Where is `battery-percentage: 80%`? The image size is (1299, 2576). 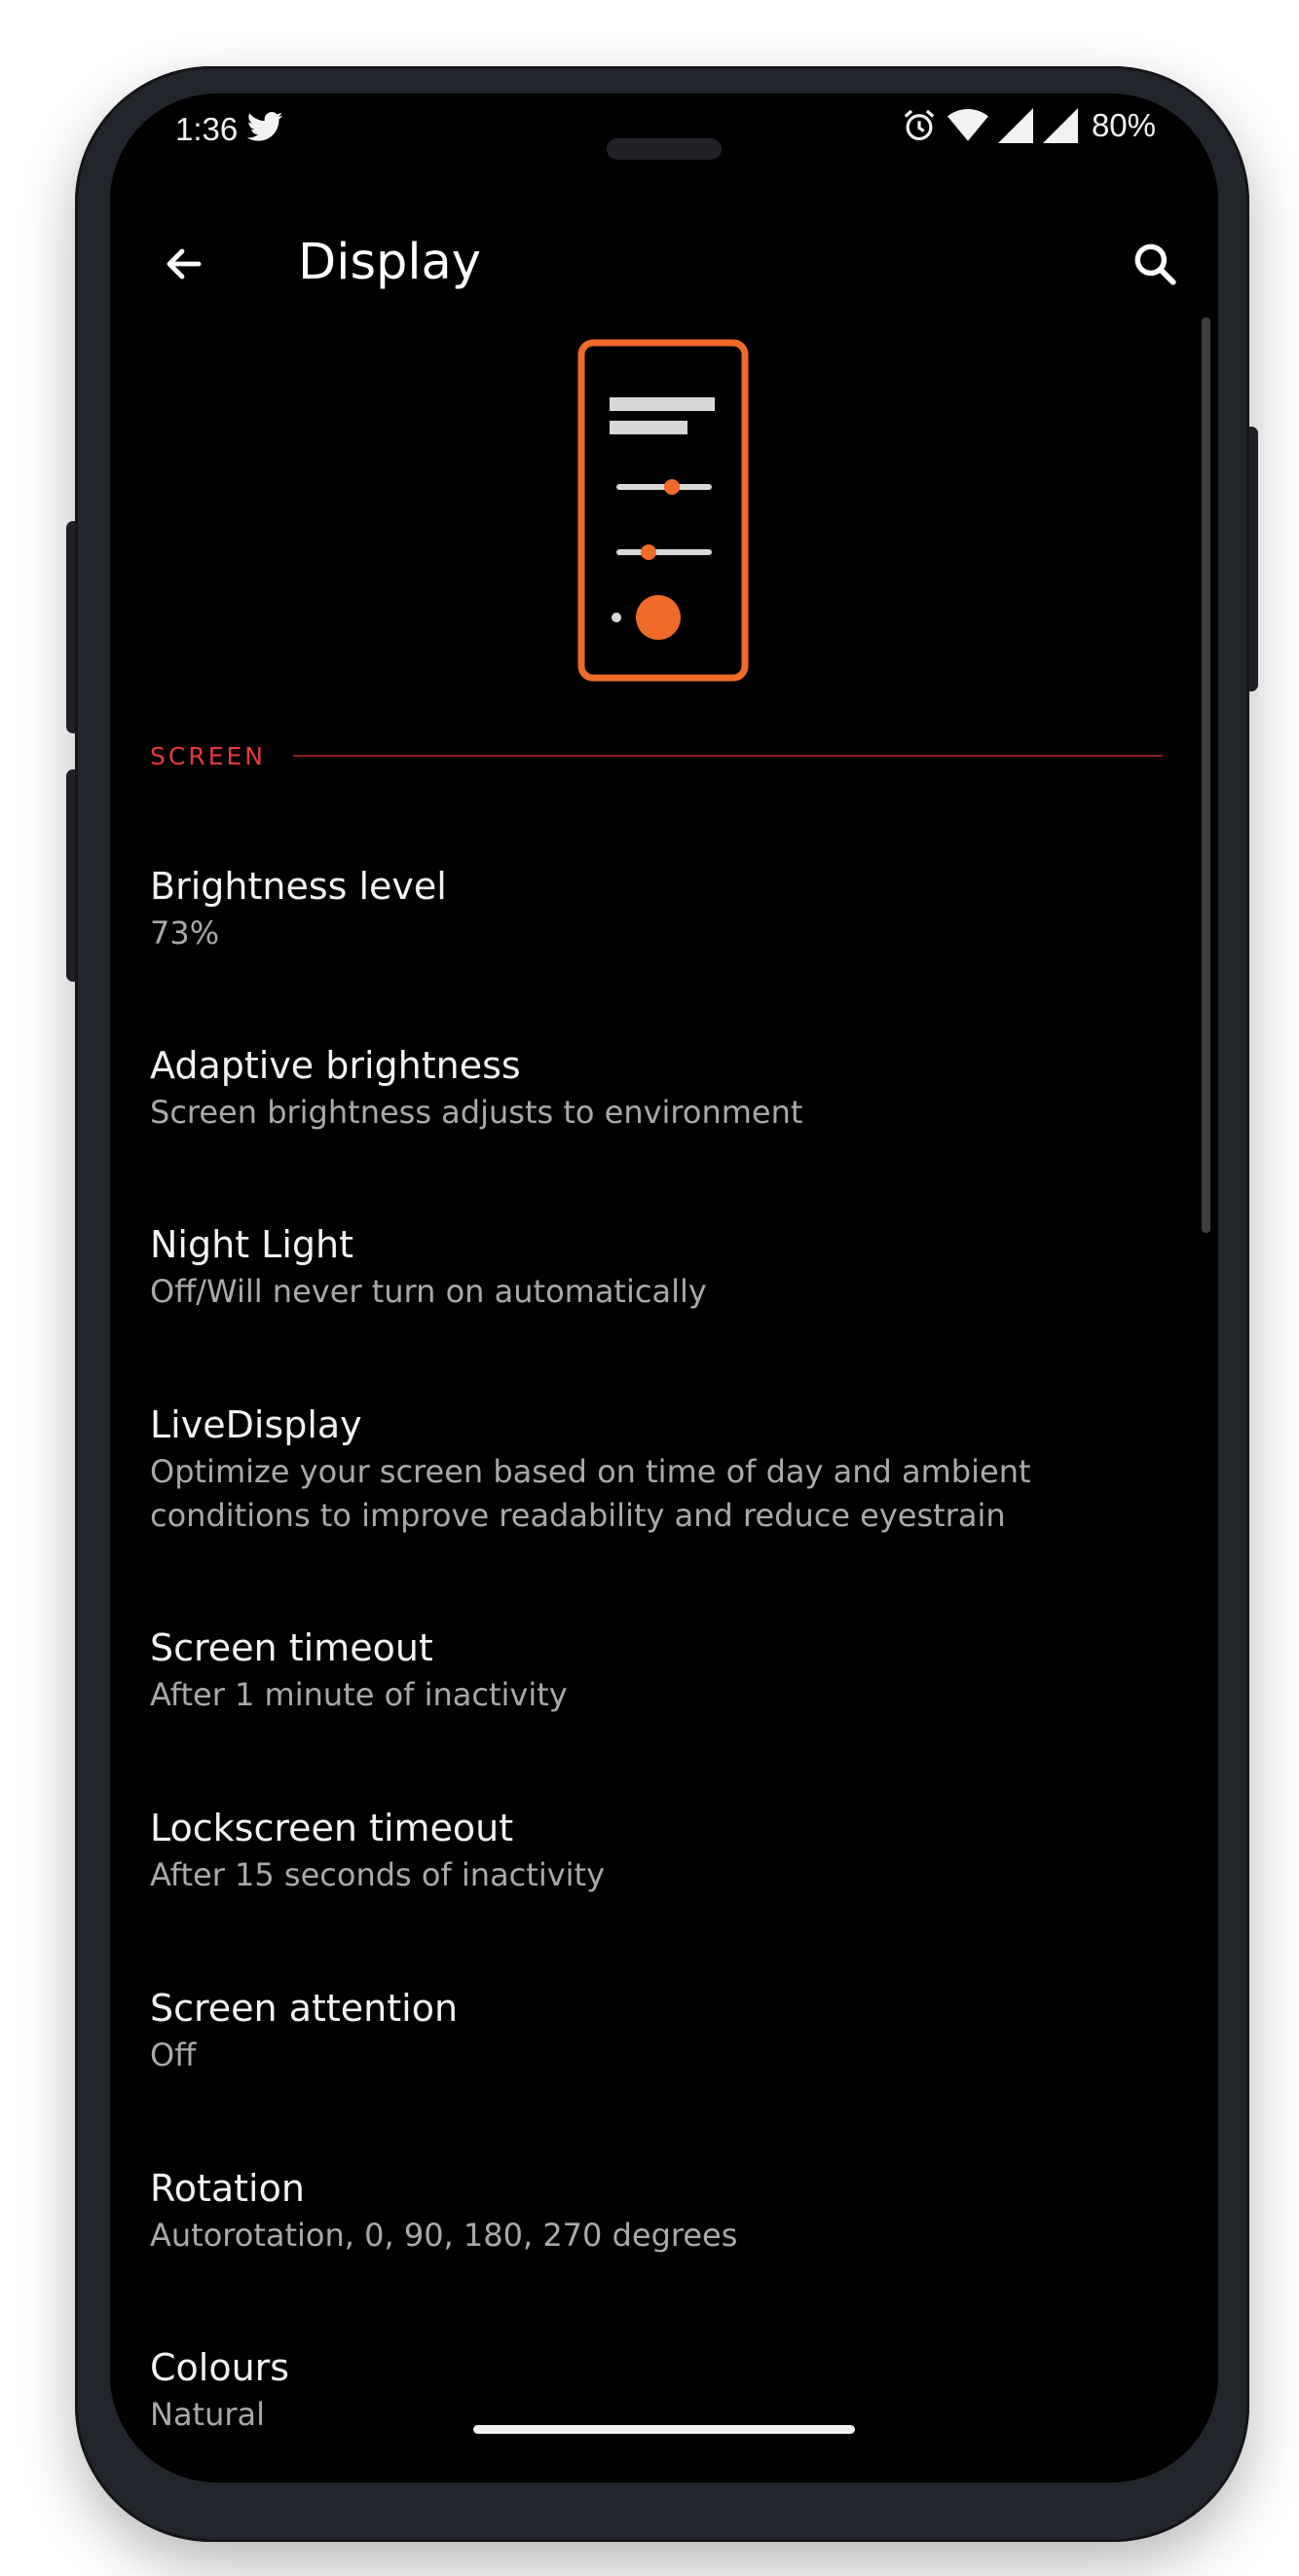 battery-percentage: 80% is located at coordinates (1123, 125).